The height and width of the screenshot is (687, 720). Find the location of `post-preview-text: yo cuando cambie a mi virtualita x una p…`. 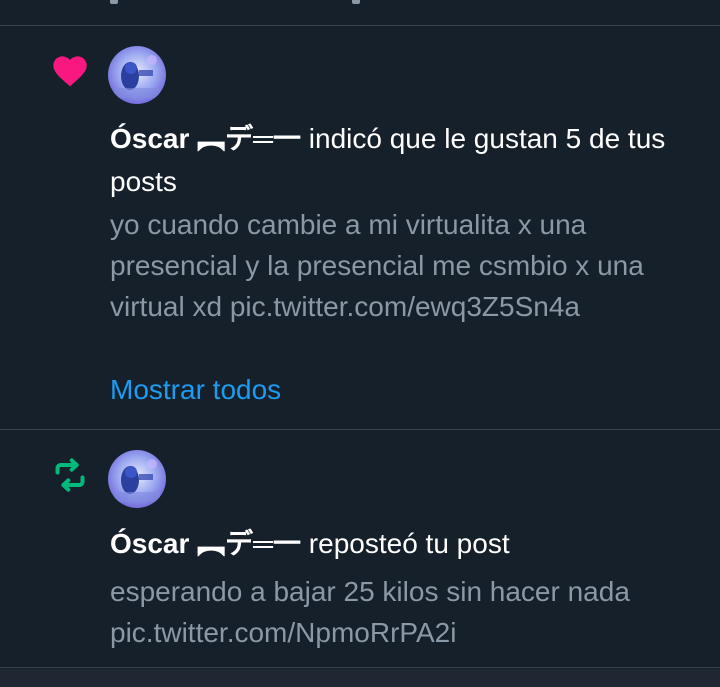

post-preview-text: yo cuando cambie a mi virtualita x una p… is located at coordinates (400, 265).